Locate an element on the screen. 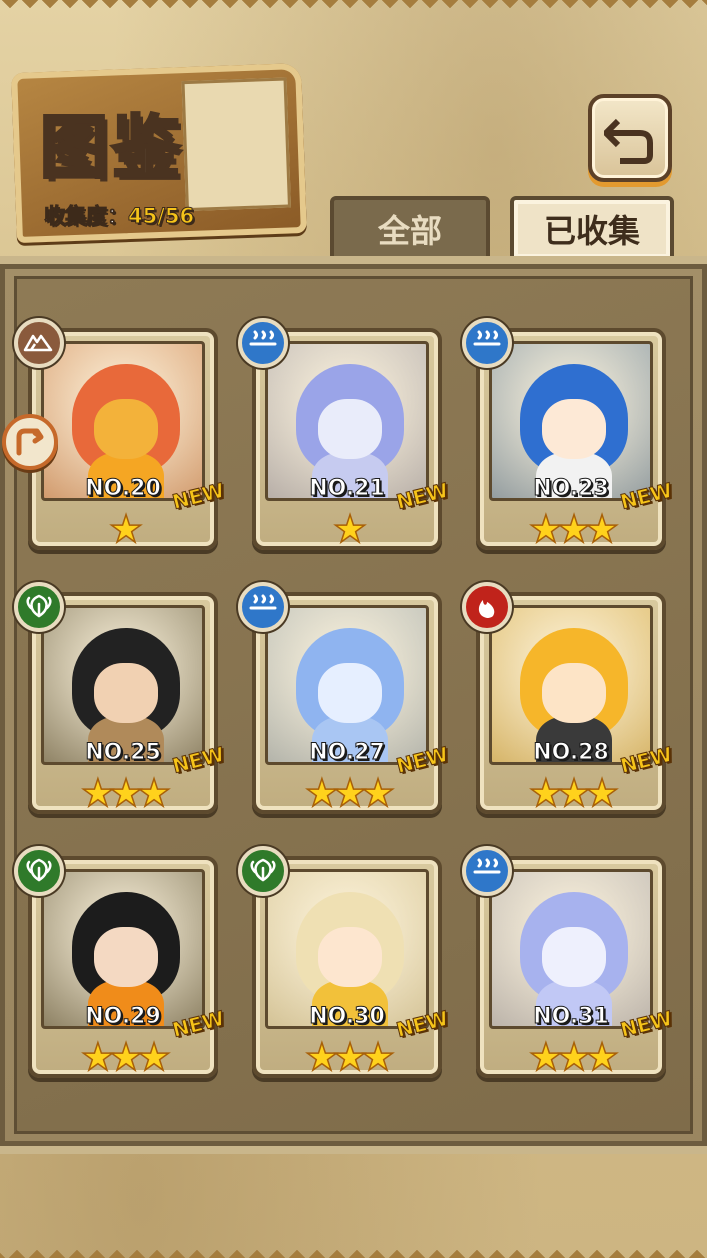  collection-label: 收集度： is located at coordinates (86, 216).